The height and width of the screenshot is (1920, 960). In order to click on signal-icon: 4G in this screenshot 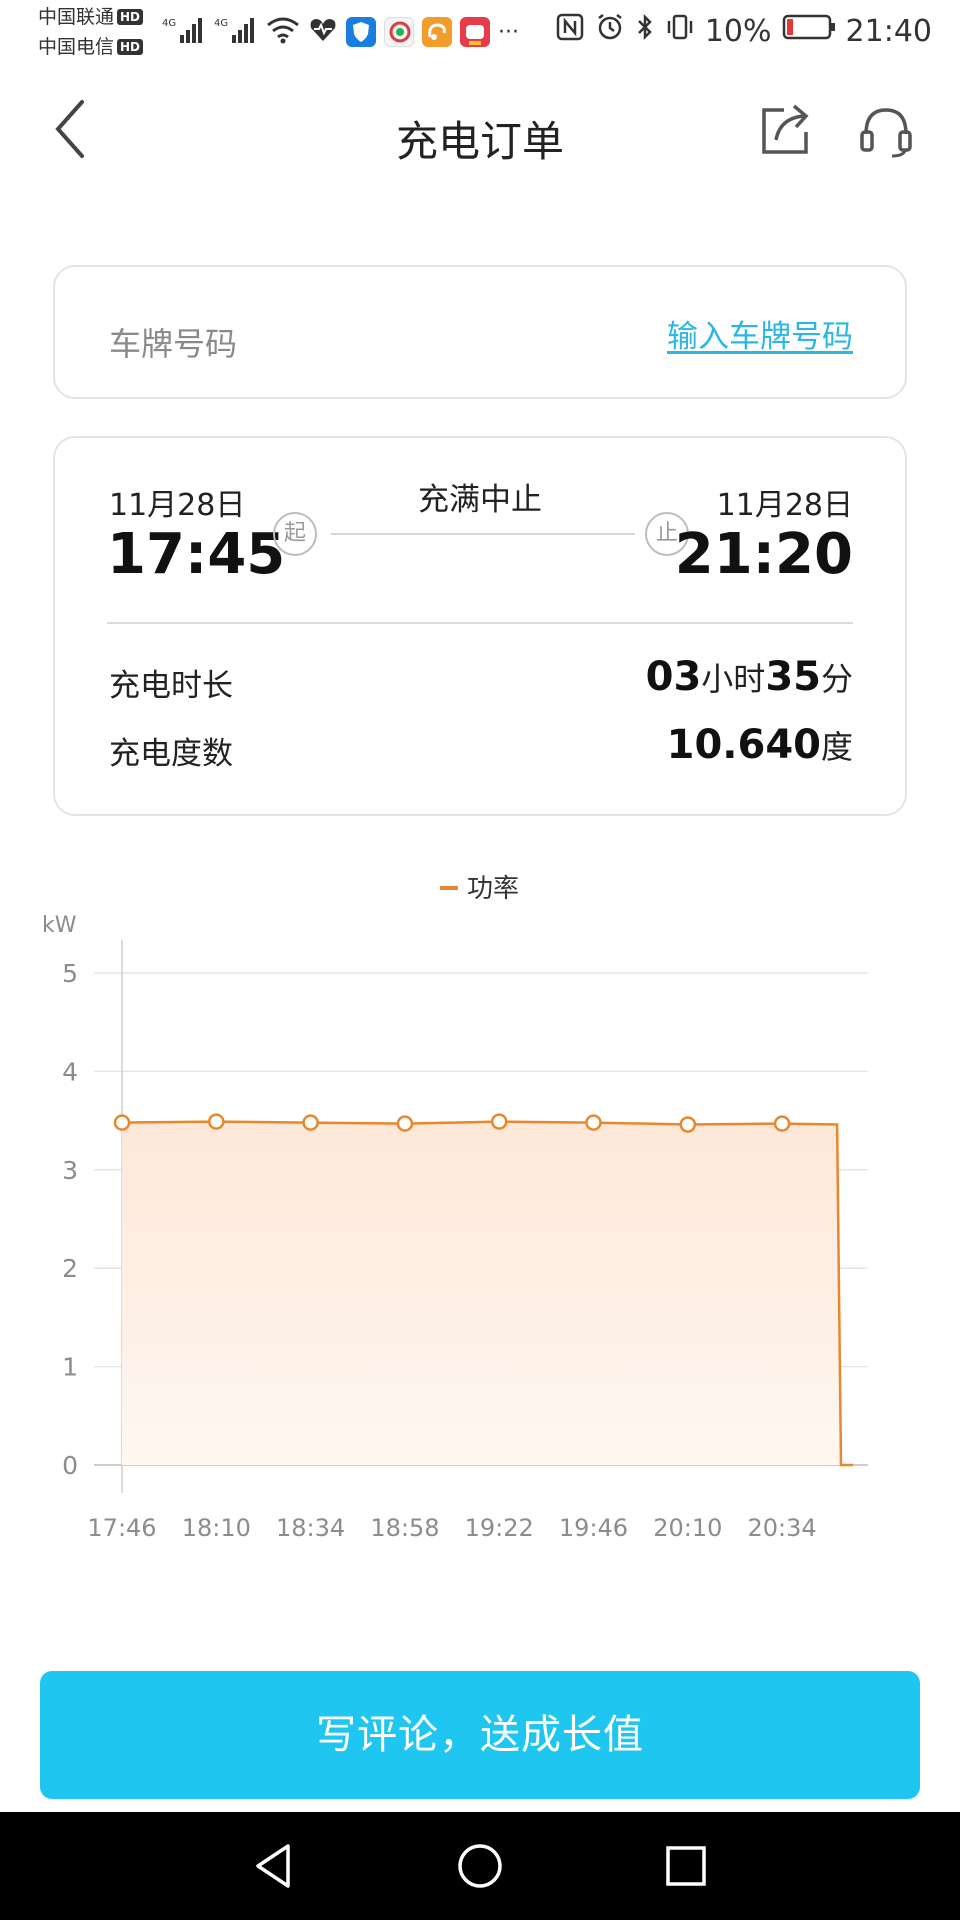, I will do `click(184, 32)`.